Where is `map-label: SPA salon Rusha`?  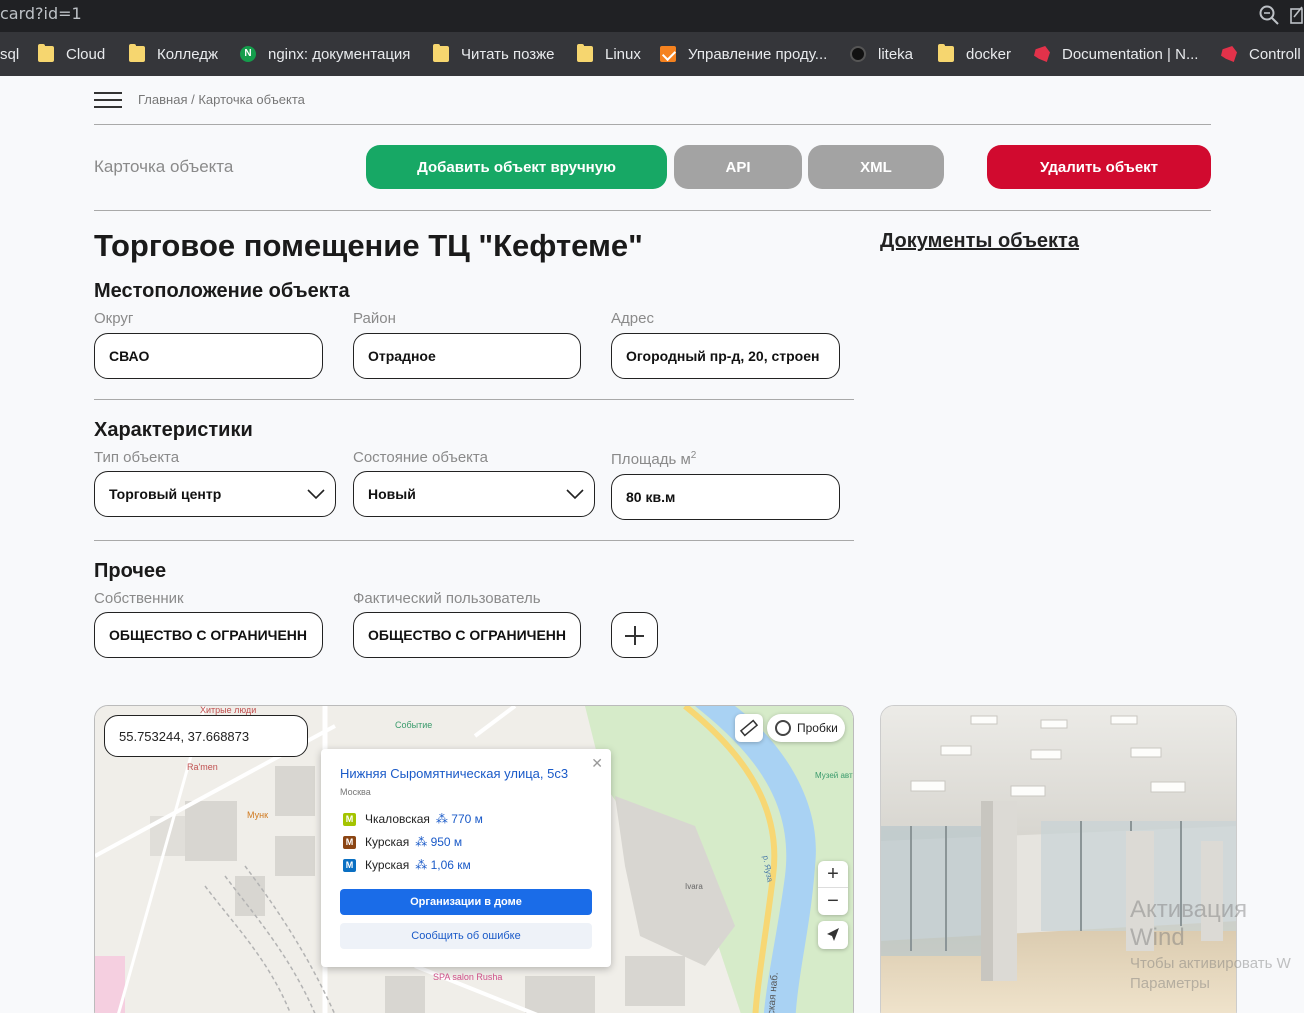 map-label: SPA salon Rusha is located at coordinates (467, 977).